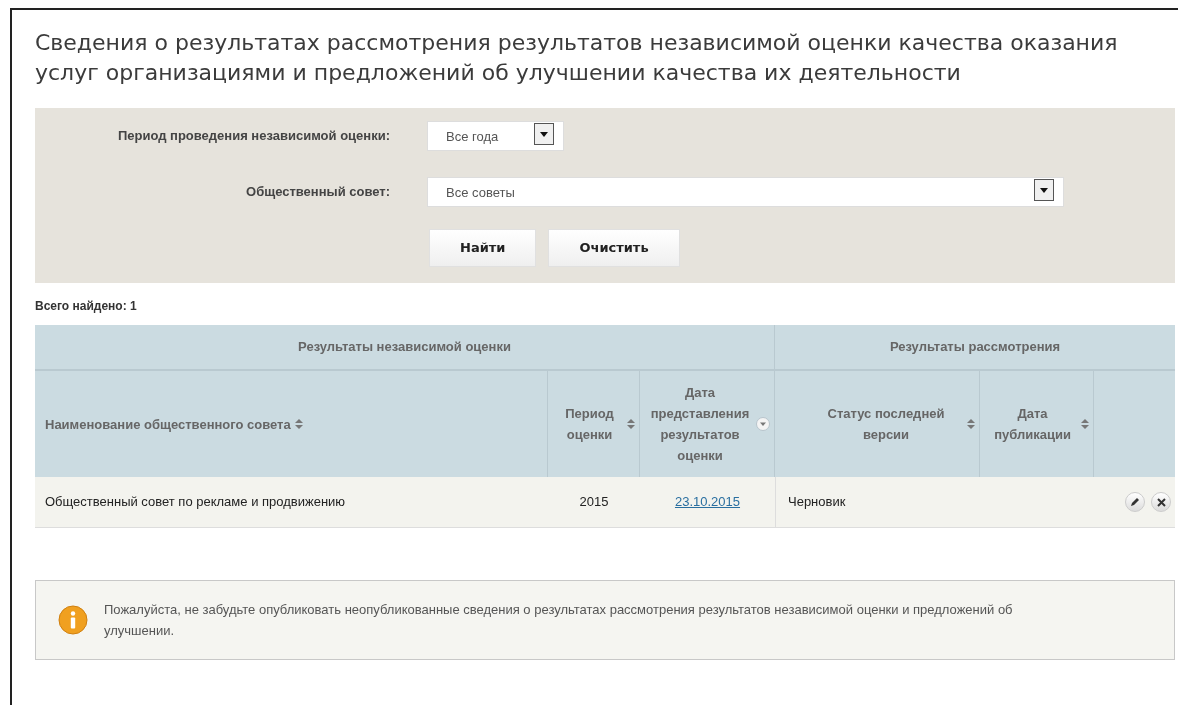  What do you see at coordinates (86, 306) in the screenshot?
I see `results-count: Всего найдено: 1` at bounding box center [86, 306].